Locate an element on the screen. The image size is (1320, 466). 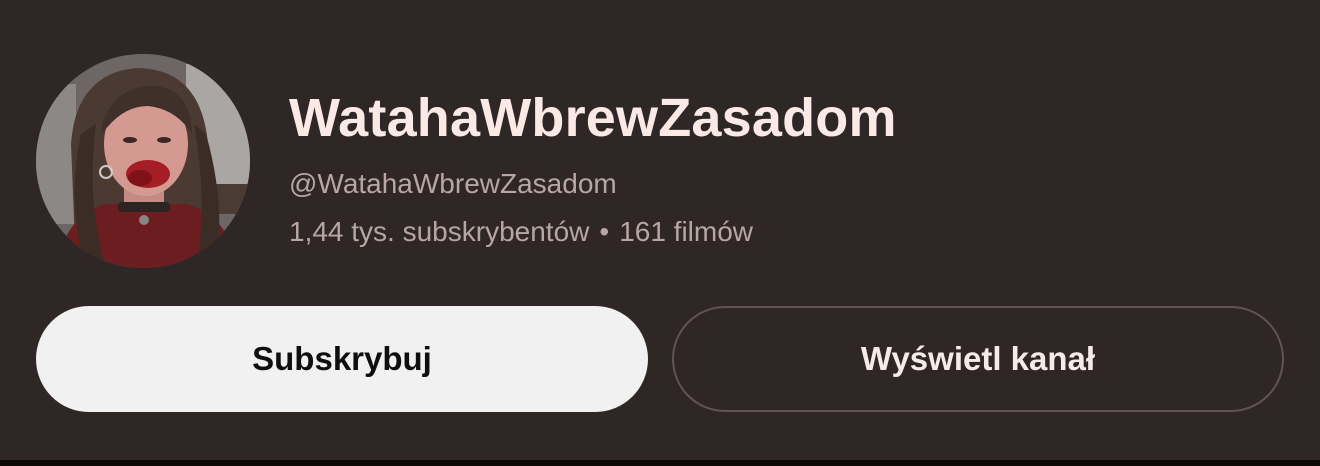
subscribe-button-label: Subskrybuj is located at coordinates (342, 358).